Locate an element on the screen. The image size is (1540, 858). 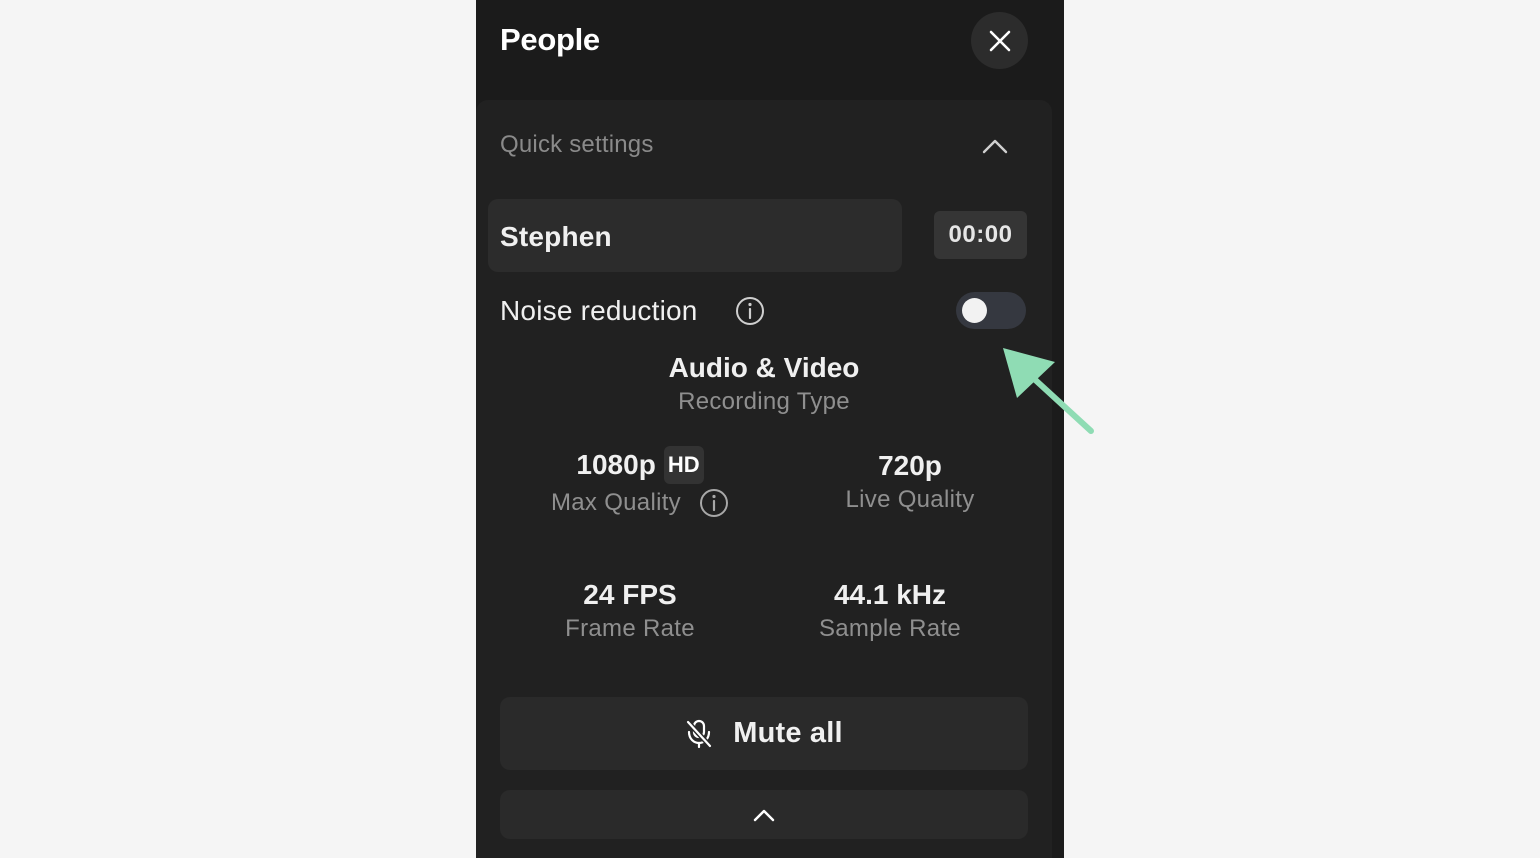
recording-type-stat: Audio & Video Recording Type is located at coordinates (764, 384).